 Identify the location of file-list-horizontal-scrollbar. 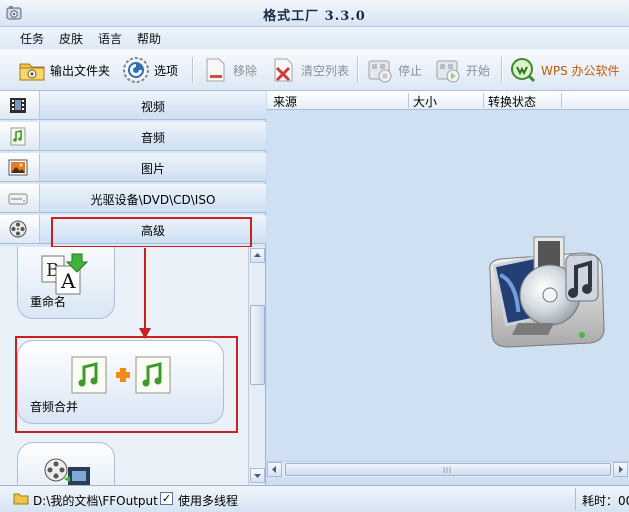
(448, 469).